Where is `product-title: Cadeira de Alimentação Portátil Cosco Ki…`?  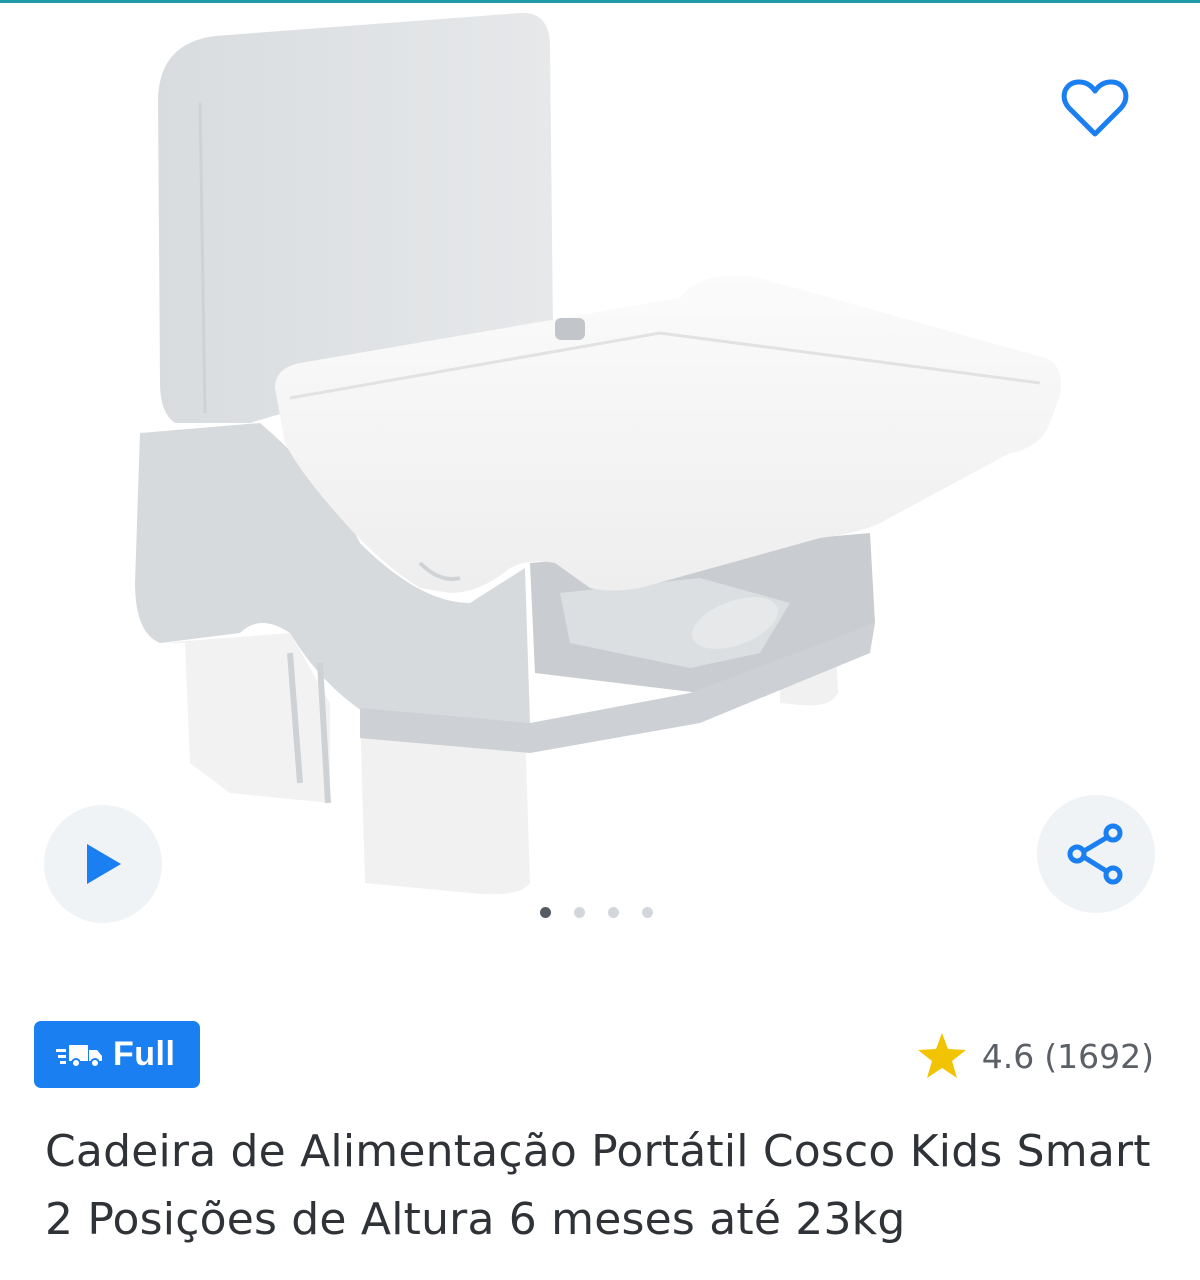 product-title: Cadeira de Alimentação Portátil Cosco Ki… is located at coordinates (598, 1185).